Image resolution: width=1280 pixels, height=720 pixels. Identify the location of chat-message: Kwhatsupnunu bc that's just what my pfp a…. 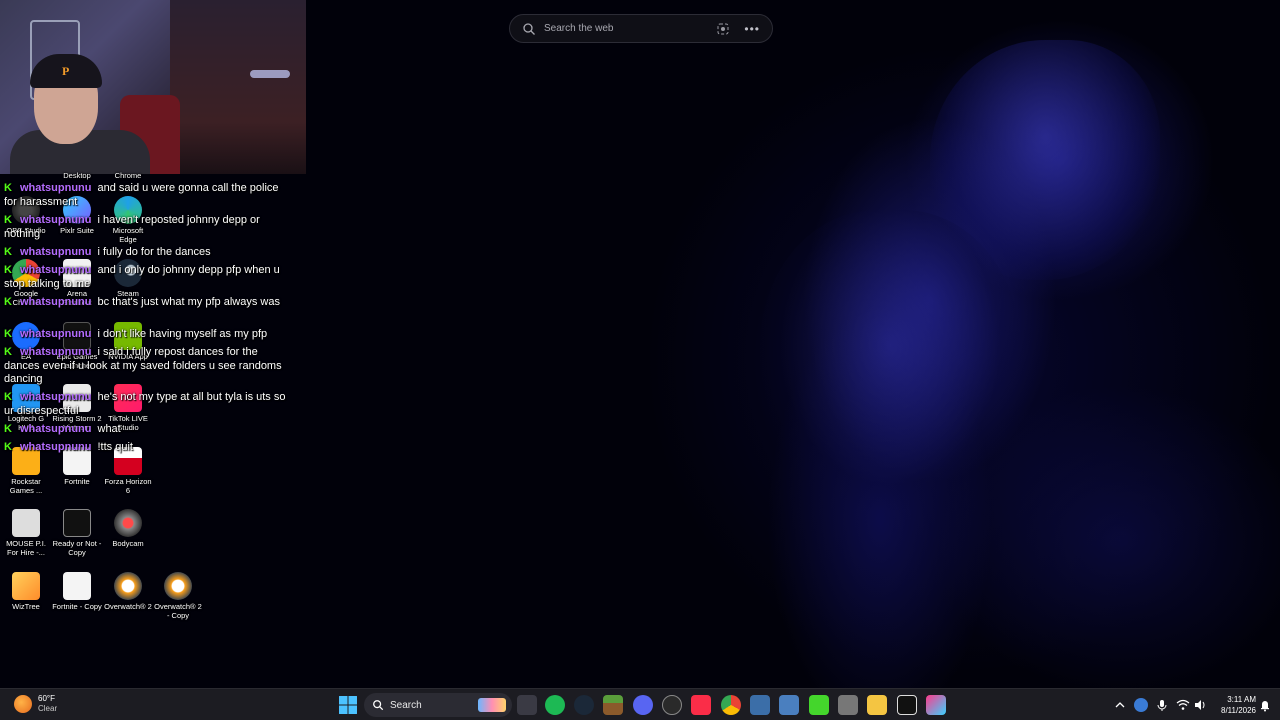
(142, 302).